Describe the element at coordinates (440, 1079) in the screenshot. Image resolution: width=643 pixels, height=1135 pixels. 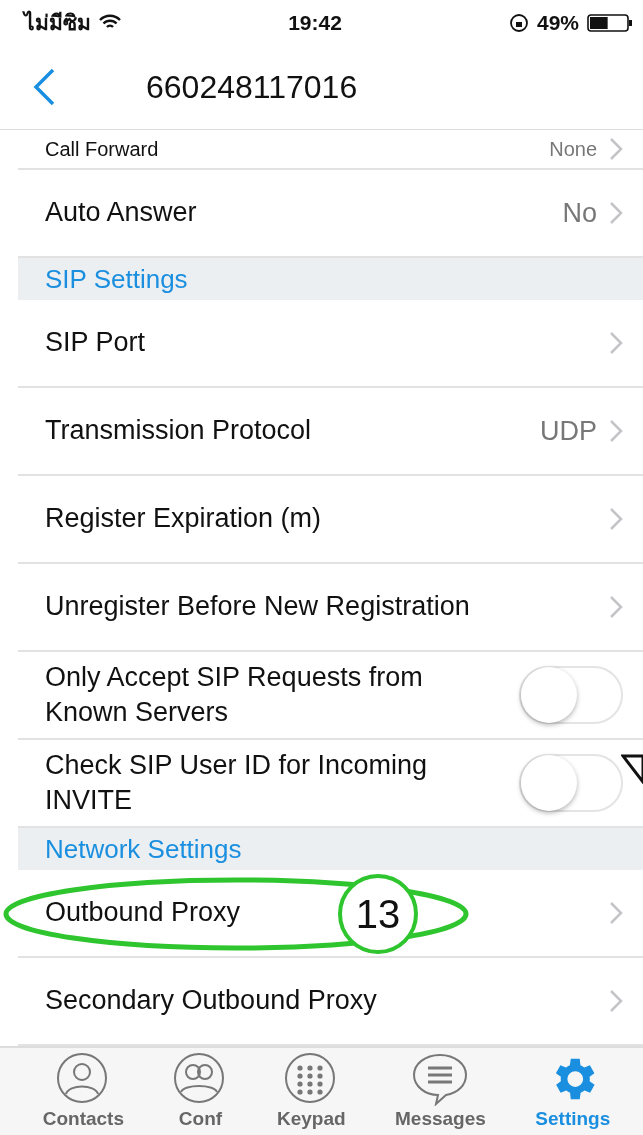
I see `speech-bubble-icon` at that location.